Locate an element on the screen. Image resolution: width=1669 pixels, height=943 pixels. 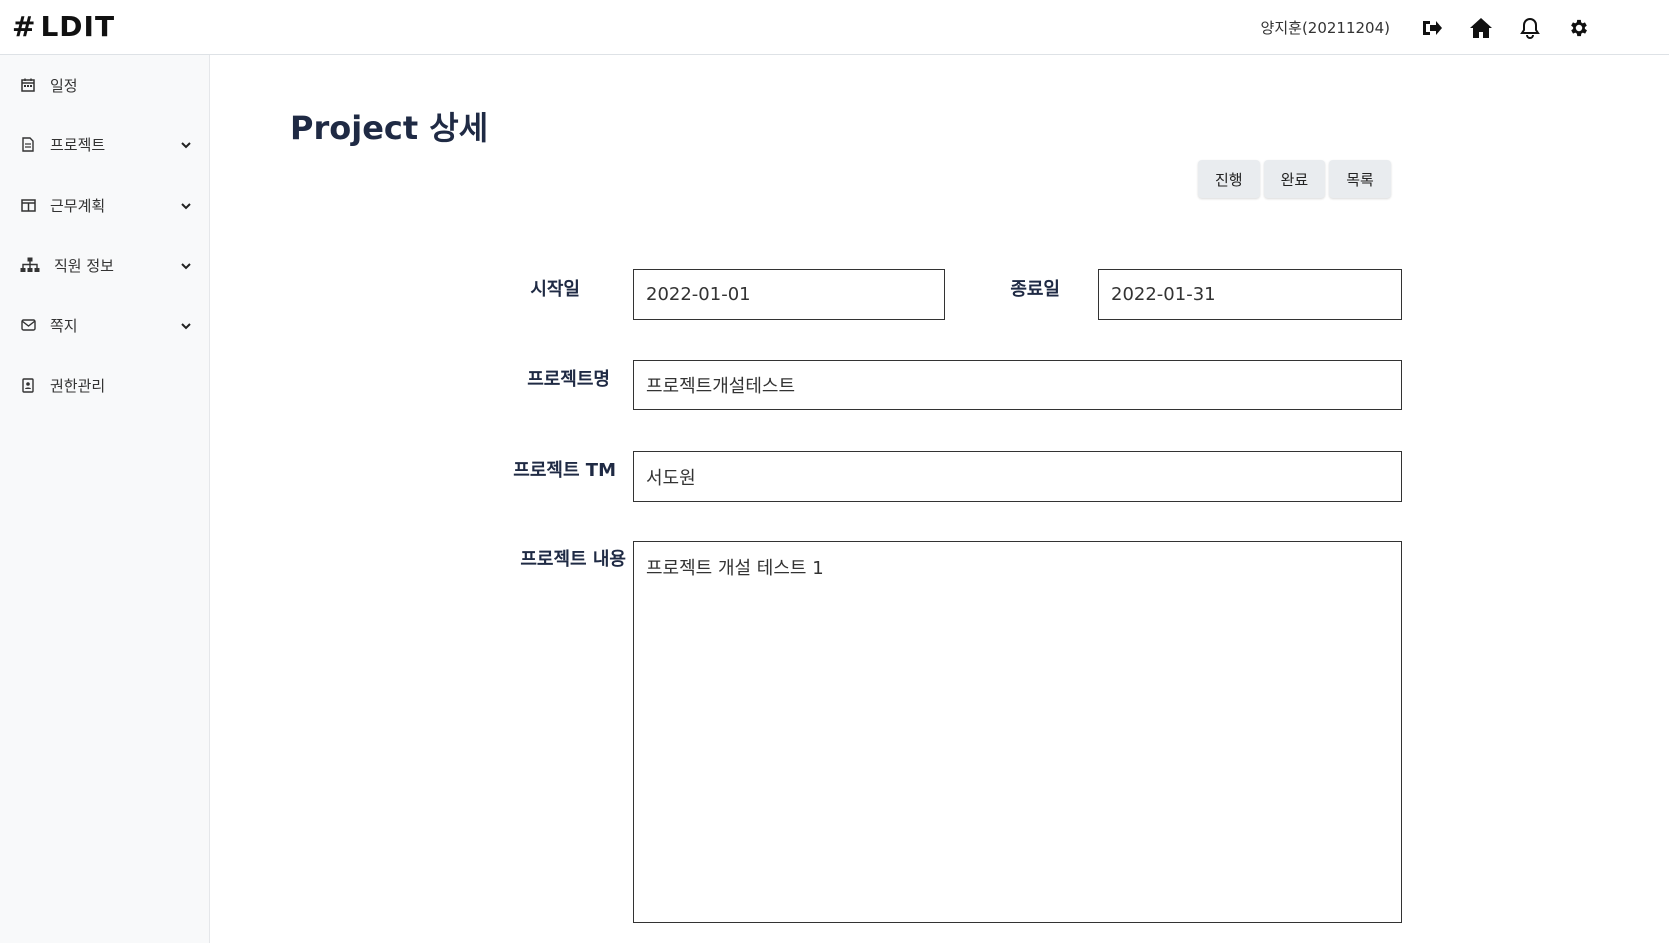
page-title: Project 상세 is located at coordinates (389, 128).